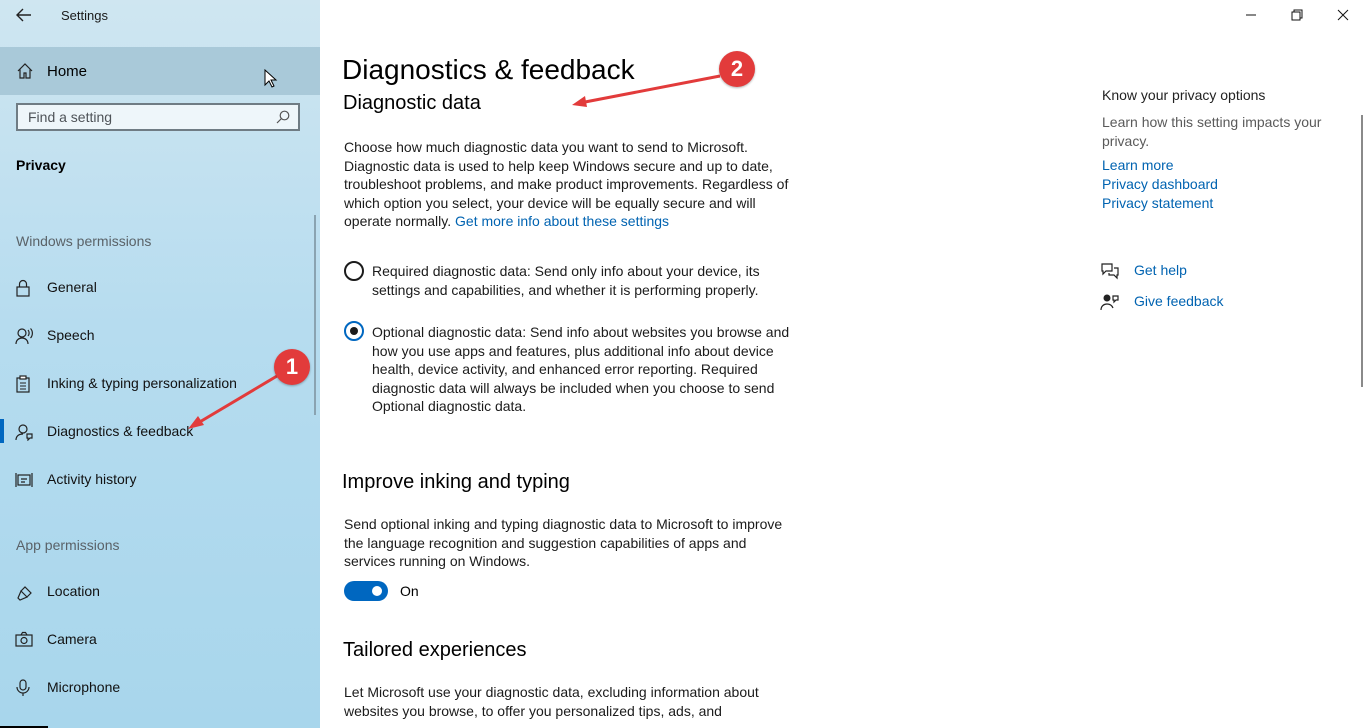 The height and width of the screenshot is (728, 1366). What do you see at coordinates (292, 367) in the screenshot?
I see `annotation-badge-1: 1` at bounding box center [292, 367].